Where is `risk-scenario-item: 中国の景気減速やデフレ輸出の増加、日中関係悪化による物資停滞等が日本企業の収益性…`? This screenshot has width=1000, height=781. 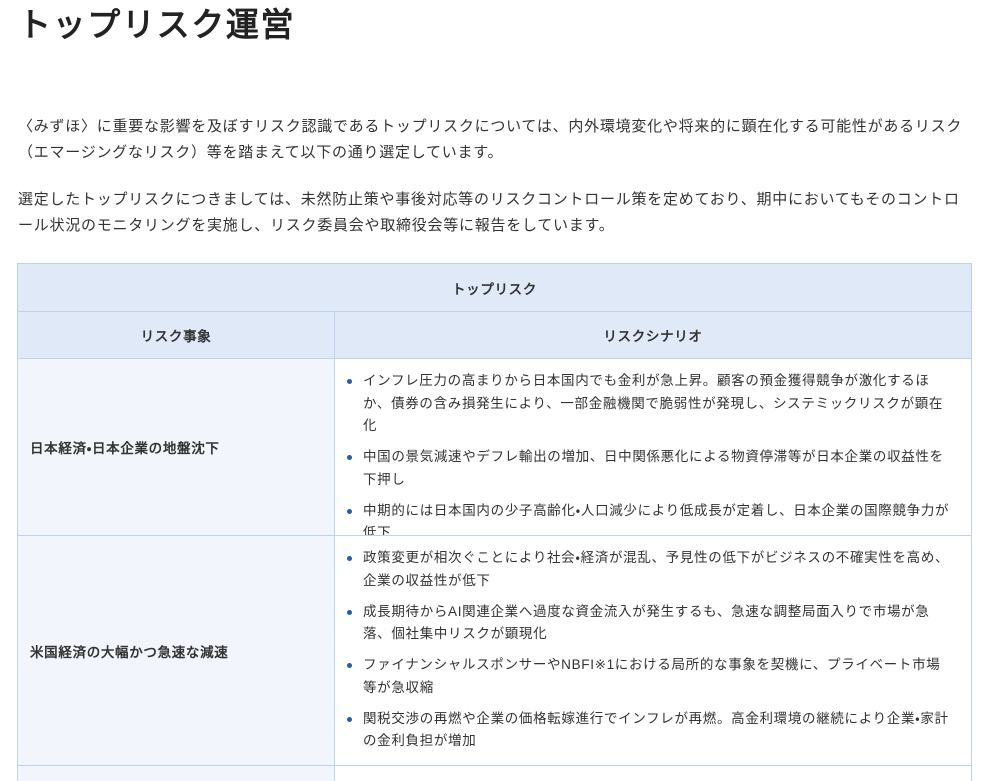 risk-scenario-item: 中国の景気減速やデフレ輸出の増加、日中関係悪化による物資停滞等が日本企業の収益性… is located at coordinates (650, 468).